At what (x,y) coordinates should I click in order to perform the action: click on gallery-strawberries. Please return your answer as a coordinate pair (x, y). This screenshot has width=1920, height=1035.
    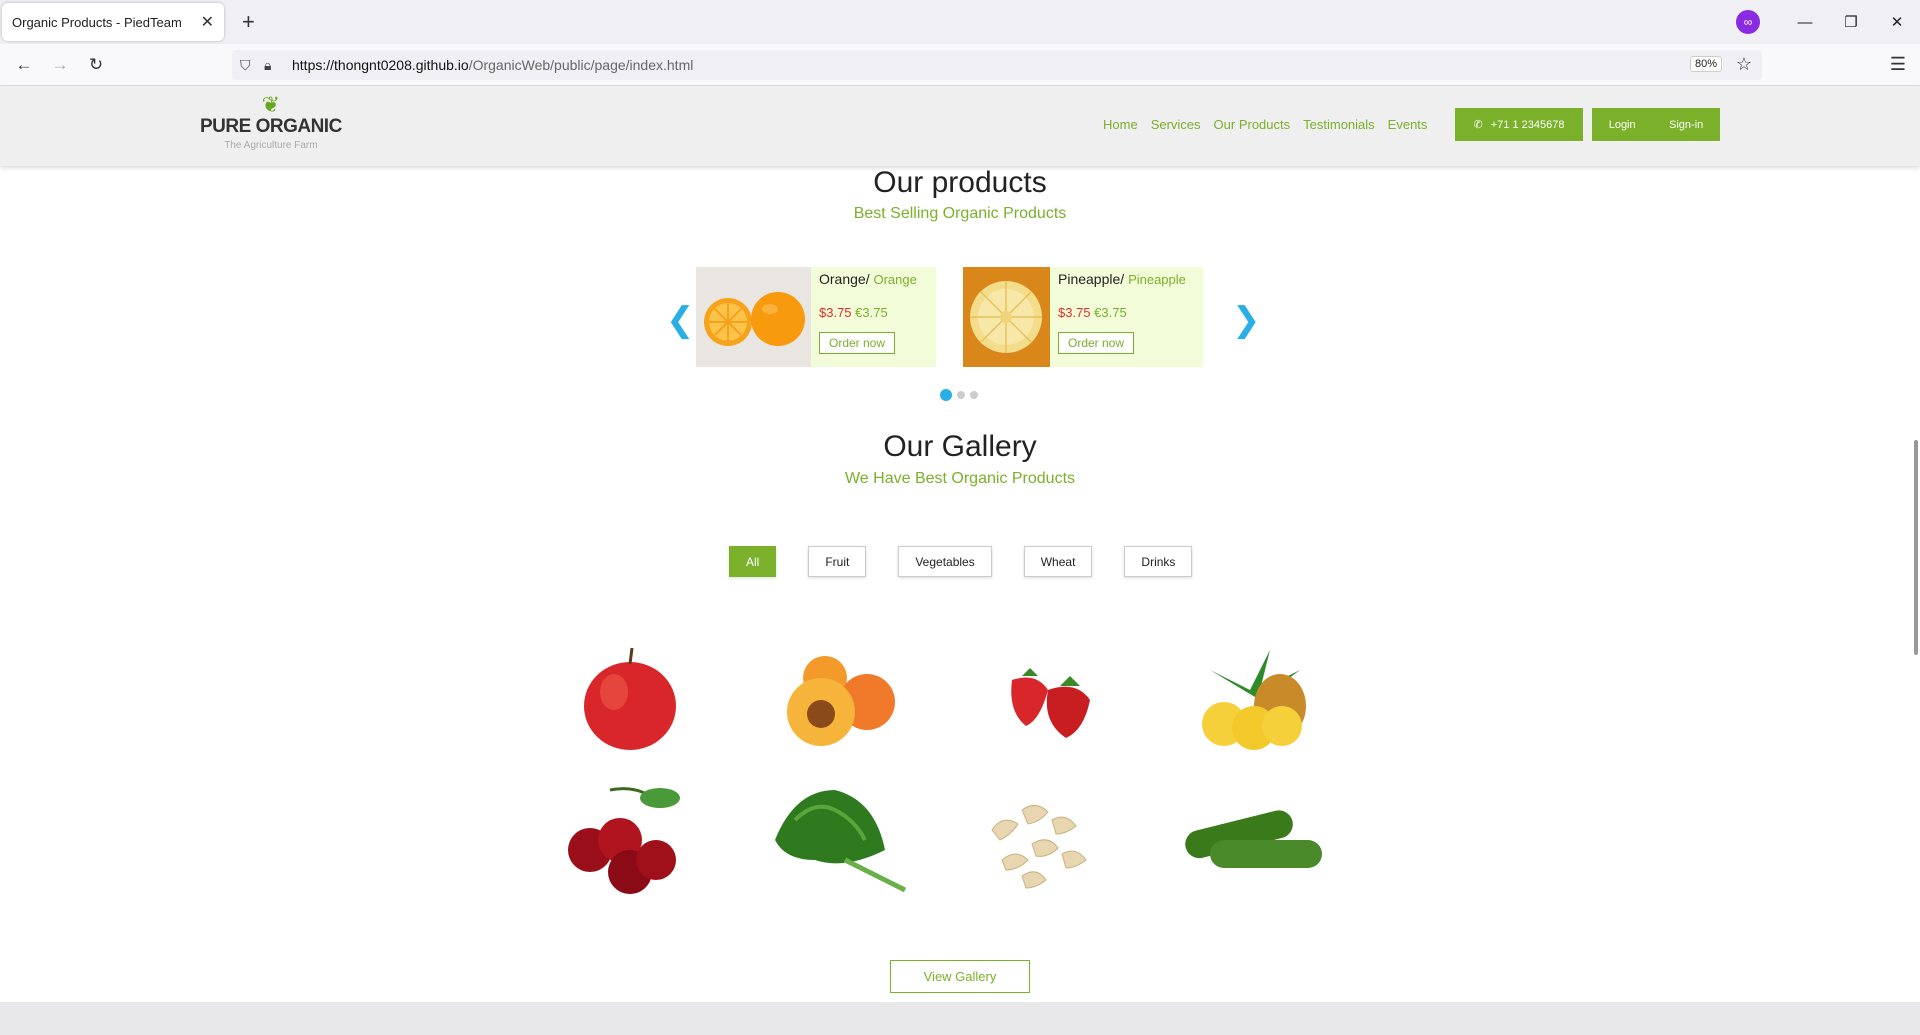
    Looking at the image, I should click on (1042, 700).